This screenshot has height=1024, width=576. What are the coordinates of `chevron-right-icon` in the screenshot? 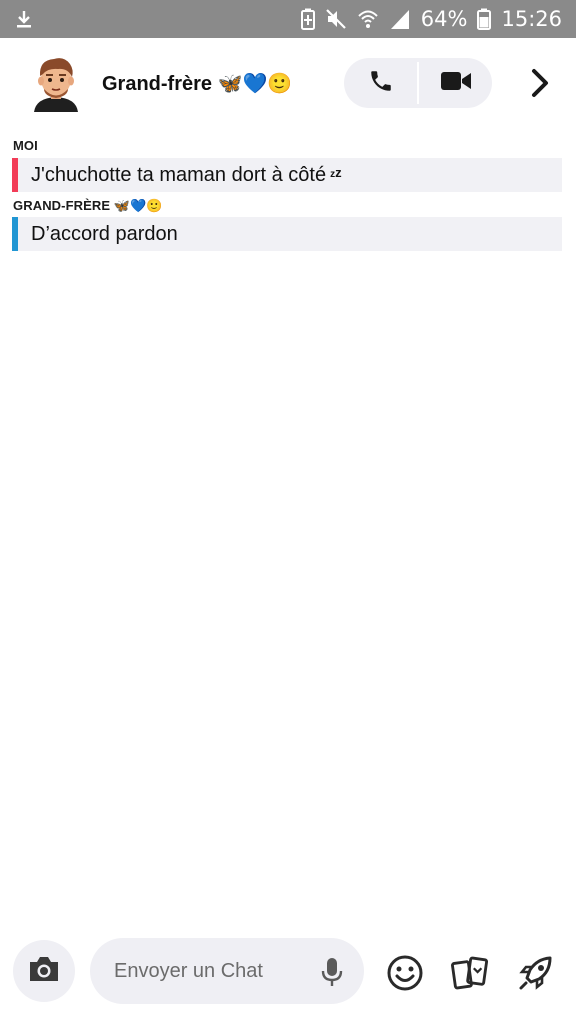 It's located at (540, 83).